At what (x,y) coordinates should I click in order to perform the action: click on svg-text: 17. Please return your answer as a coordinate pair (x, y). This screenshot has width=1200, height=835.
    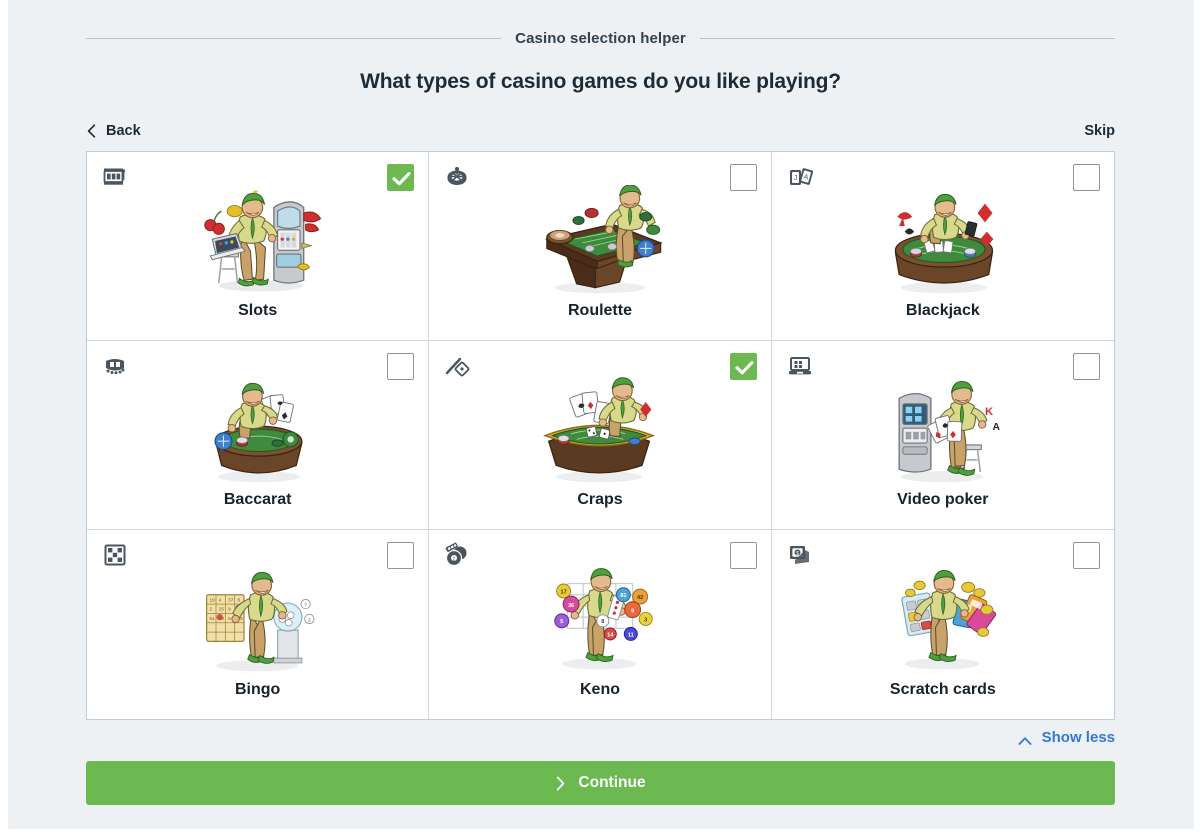
    Looking at the image, I should click on (563, 592).